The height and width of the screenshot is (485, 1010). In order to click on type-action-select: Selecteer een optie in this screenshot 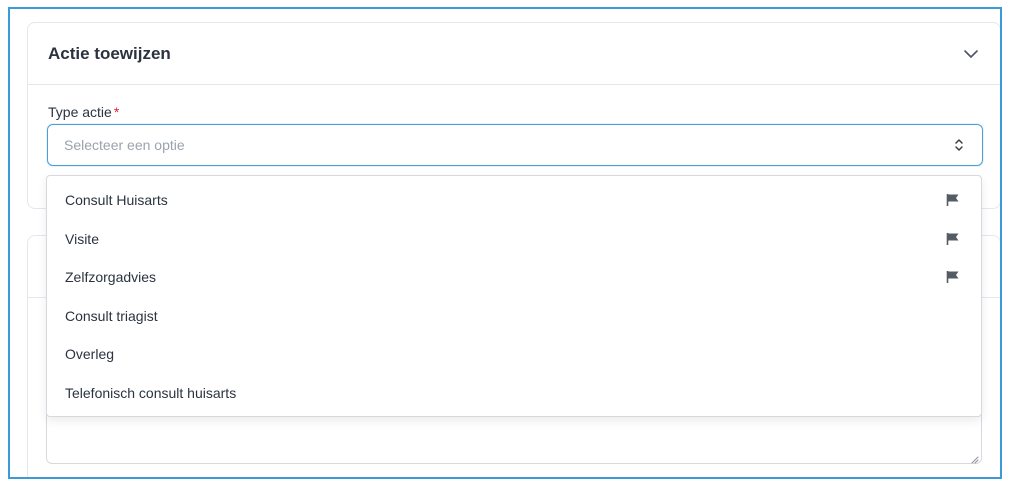, I will do `click(515, 145)`.